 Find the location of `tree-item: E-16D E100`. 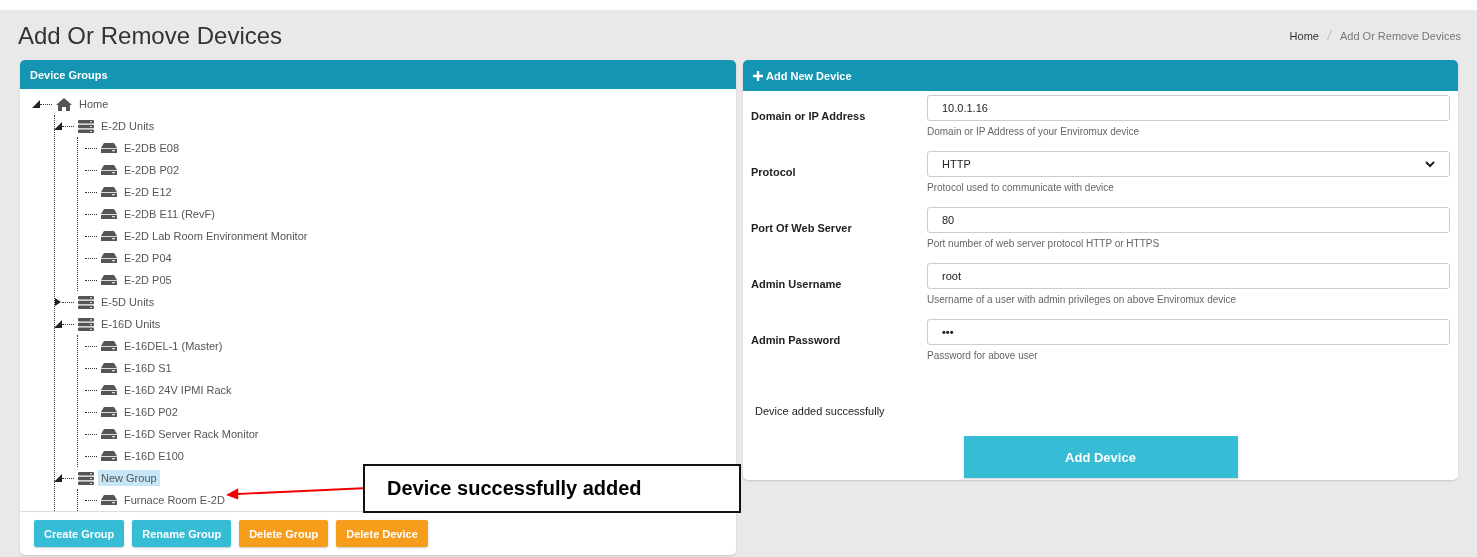

tree-item: E-16D E100 is located at coordinates (154, 456).